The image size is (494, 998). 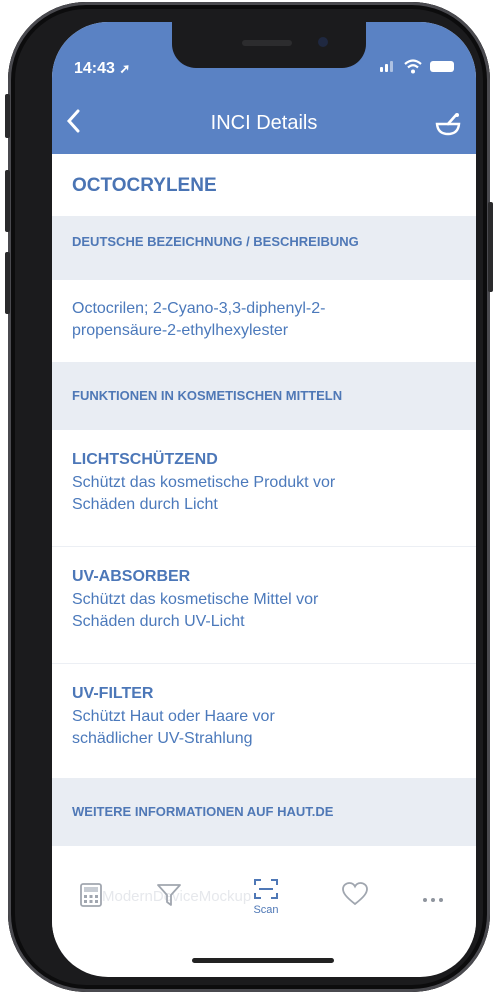 I want to click on volume-down-button, so click(x=7, y=283).